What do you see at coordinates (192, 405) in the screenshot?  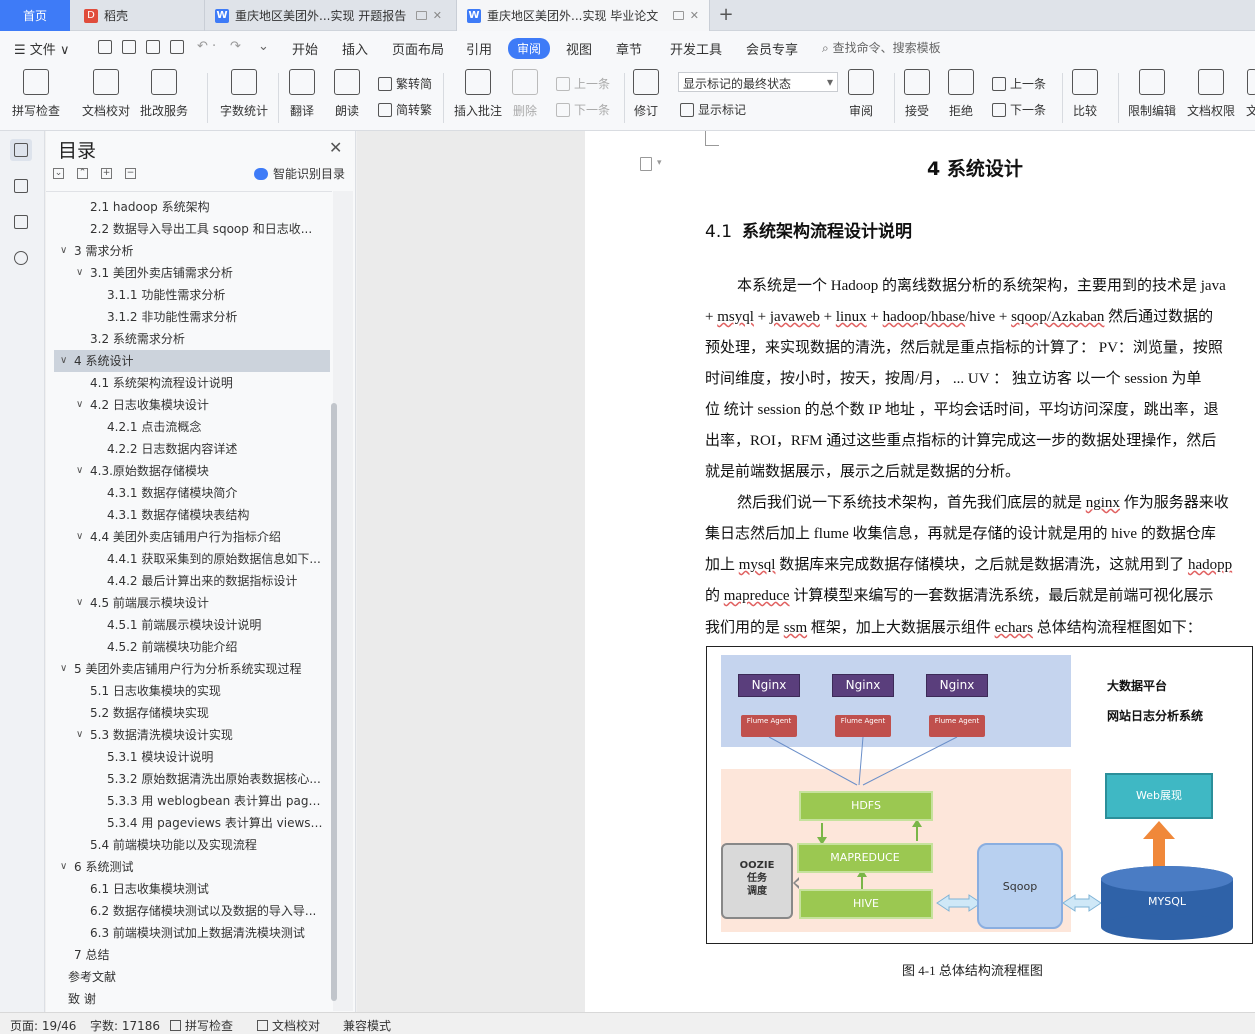 I see `toc-item: ∨ 4.2 日志收集模块设计` at bounding box center [192, 405].